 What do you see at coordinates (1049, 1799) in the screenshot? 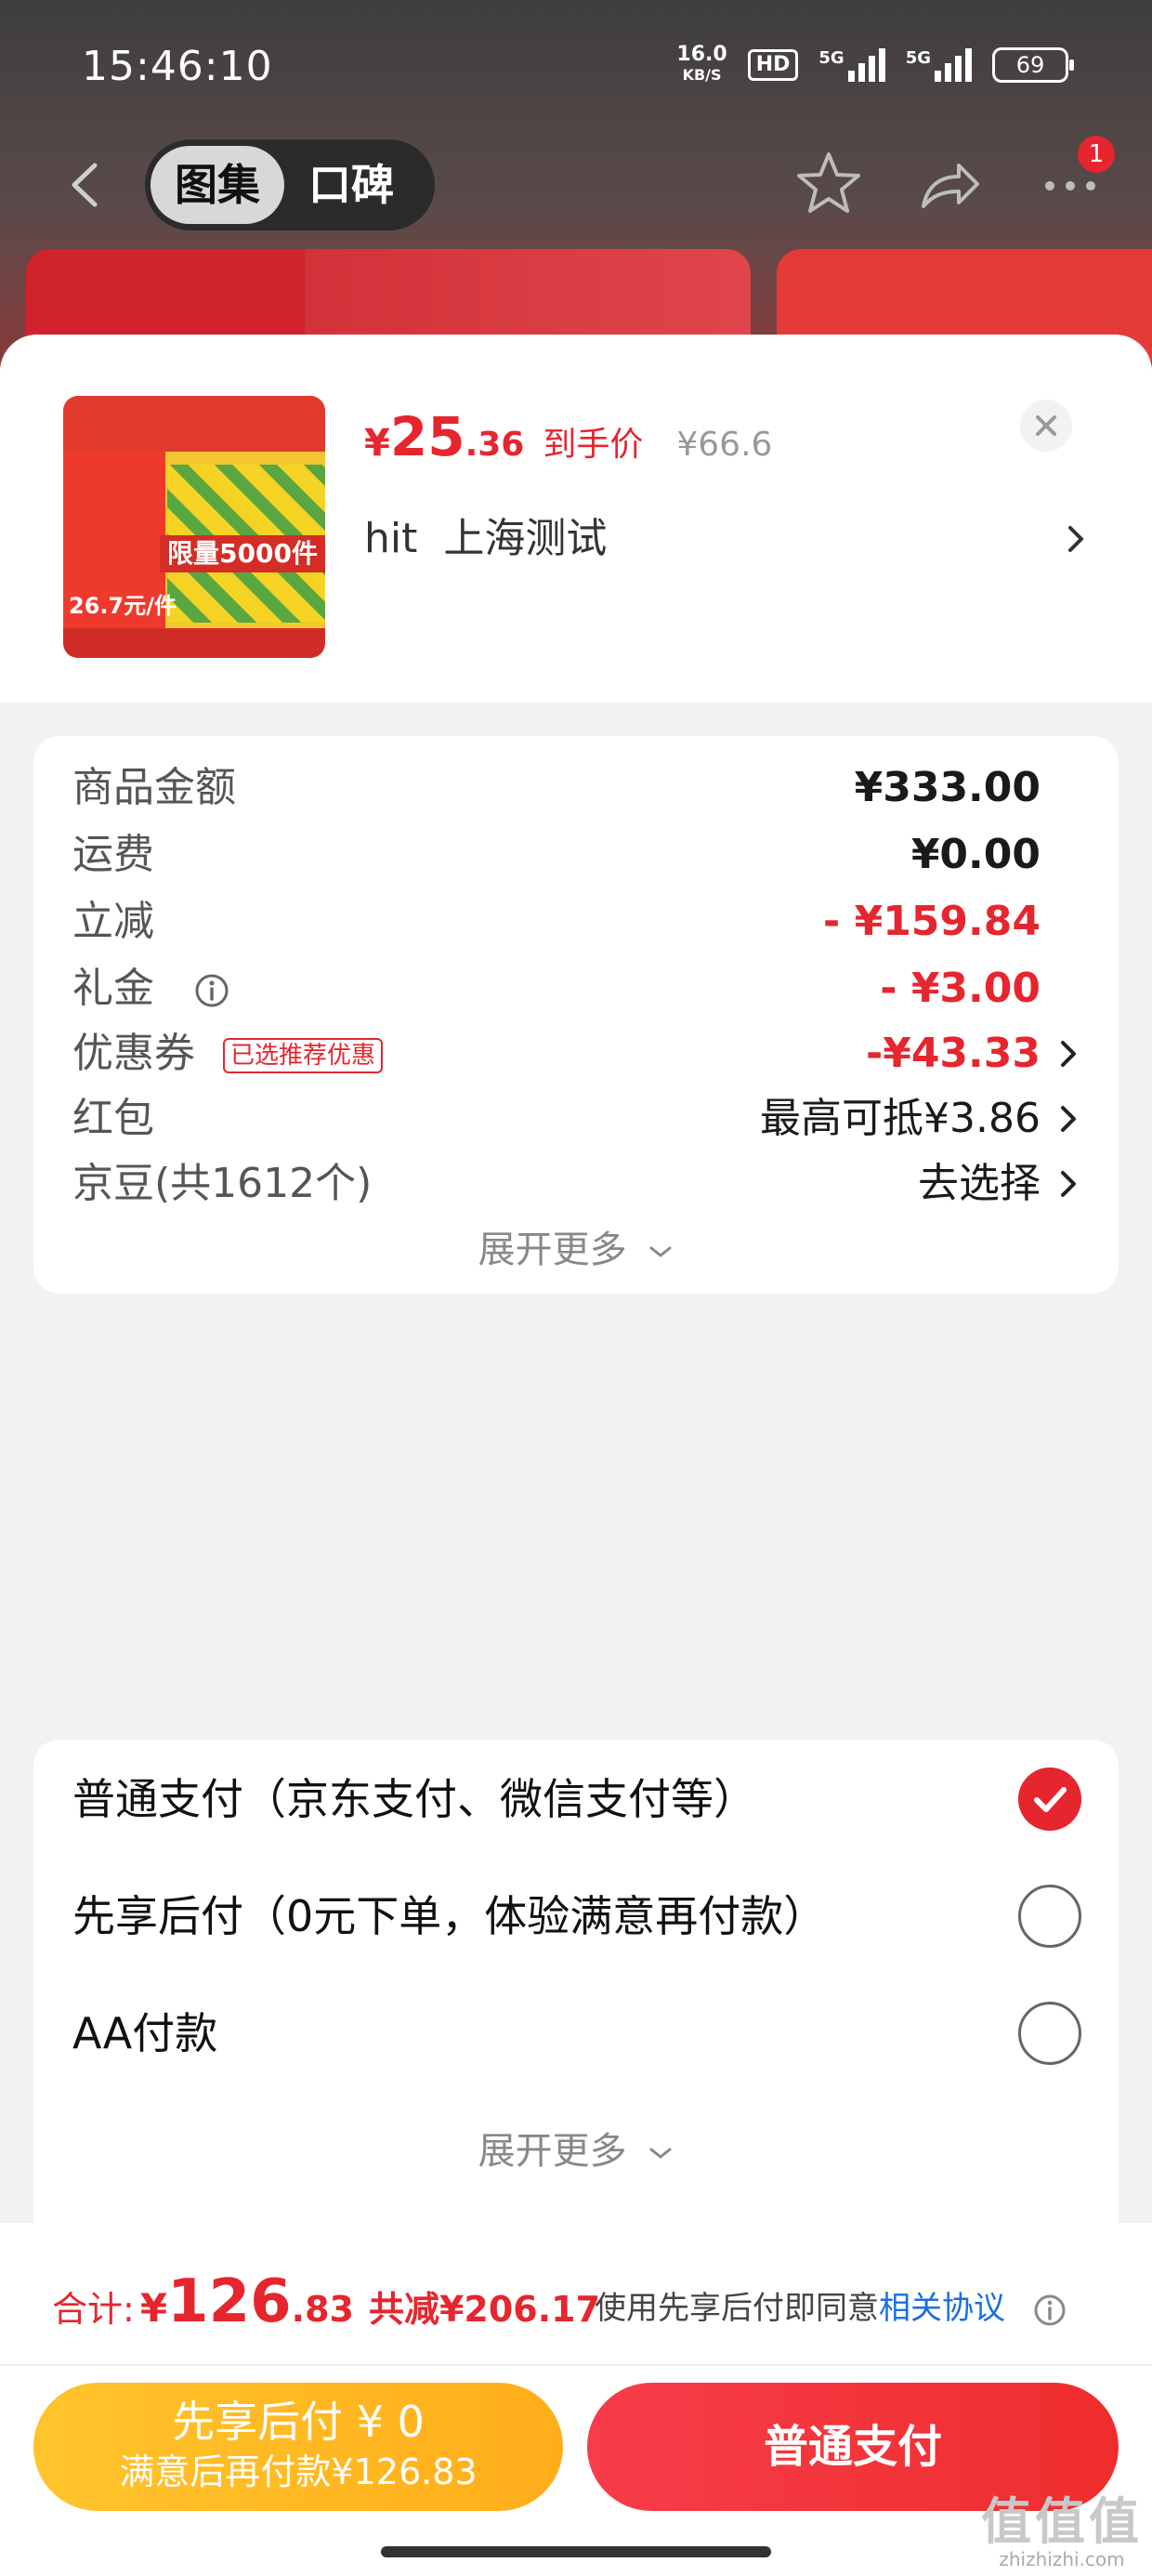
I see `radio-checked-icon` at bounding box center [1049, 1799].